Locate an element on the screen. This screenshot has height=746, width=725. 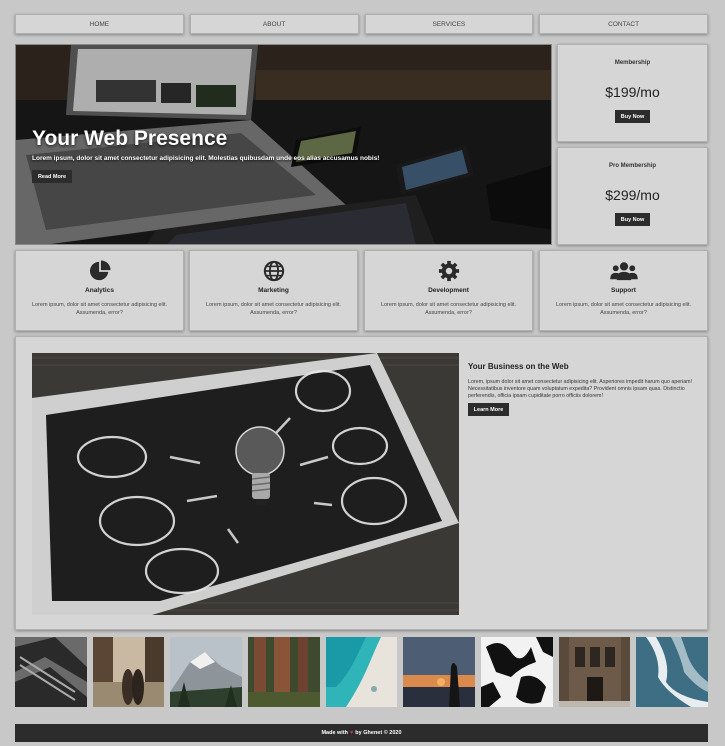
footer: Made with ♥ by Ghenet © 2020 is located at coordinates (361, 733).